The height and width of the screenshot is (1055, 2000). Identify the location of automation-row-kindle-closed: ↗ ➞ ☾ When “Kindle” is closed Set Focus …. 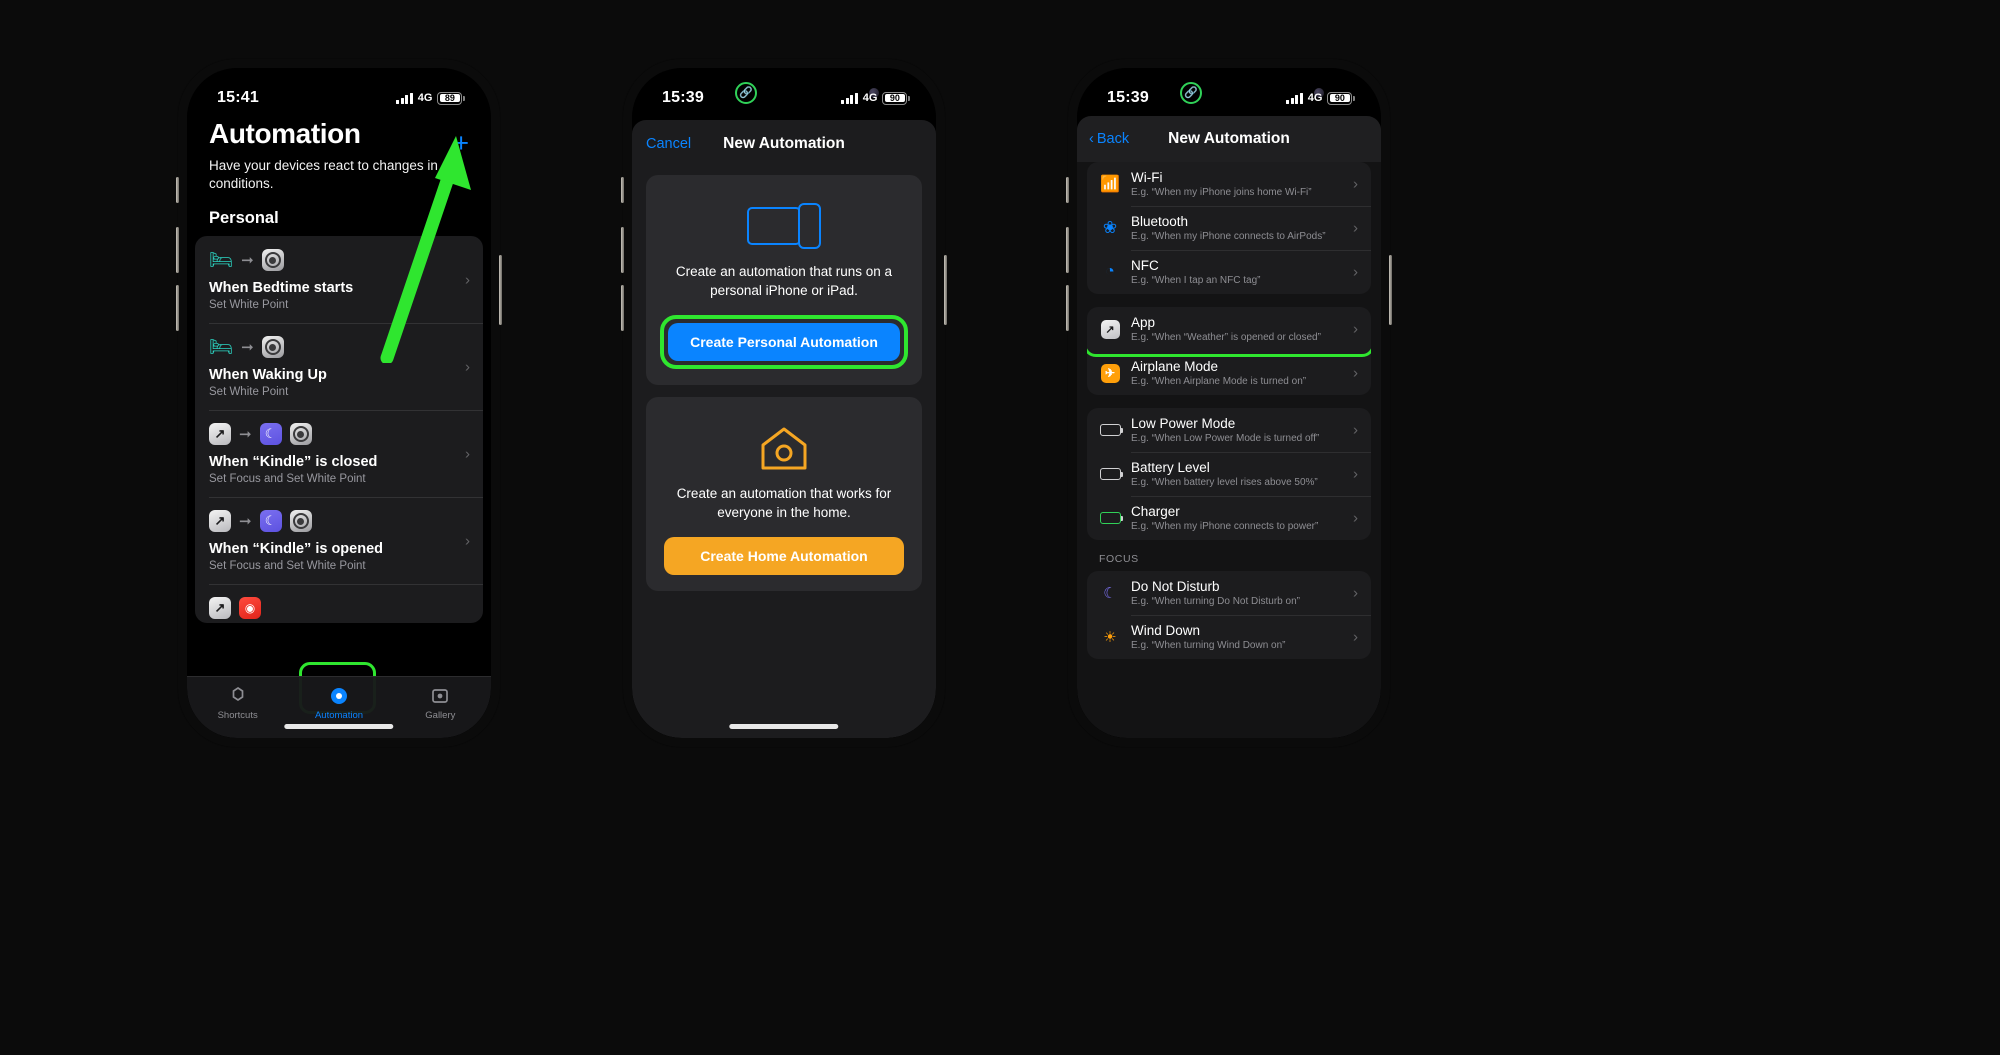
(339, 453).